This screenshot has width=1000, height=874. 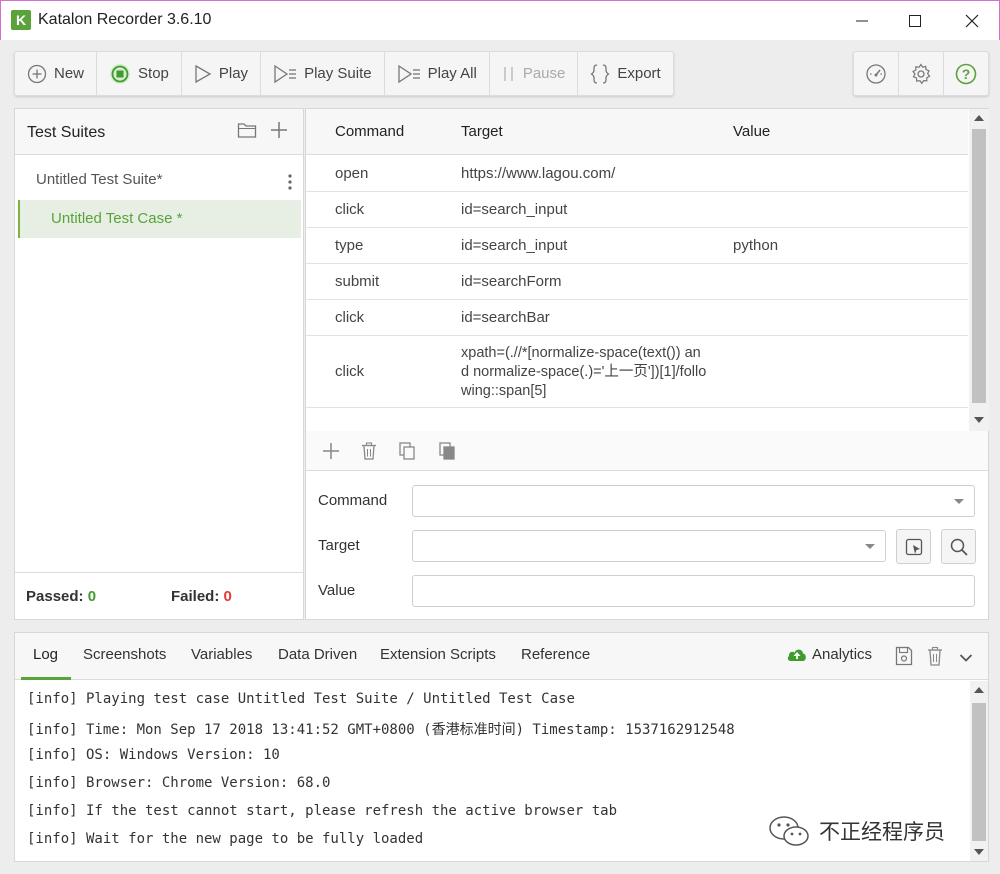 I want to click on cell-target: id=searchForm, so click(x=511, y=281).